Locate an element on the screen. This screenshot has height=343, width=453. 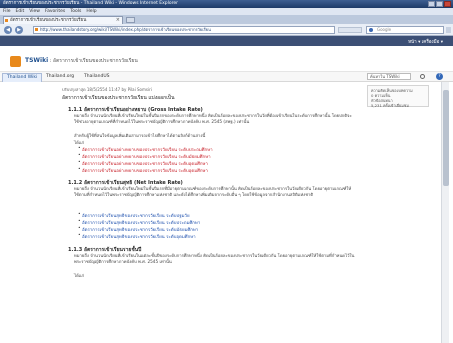
menu-view: View is located at coordinates (34, 11).